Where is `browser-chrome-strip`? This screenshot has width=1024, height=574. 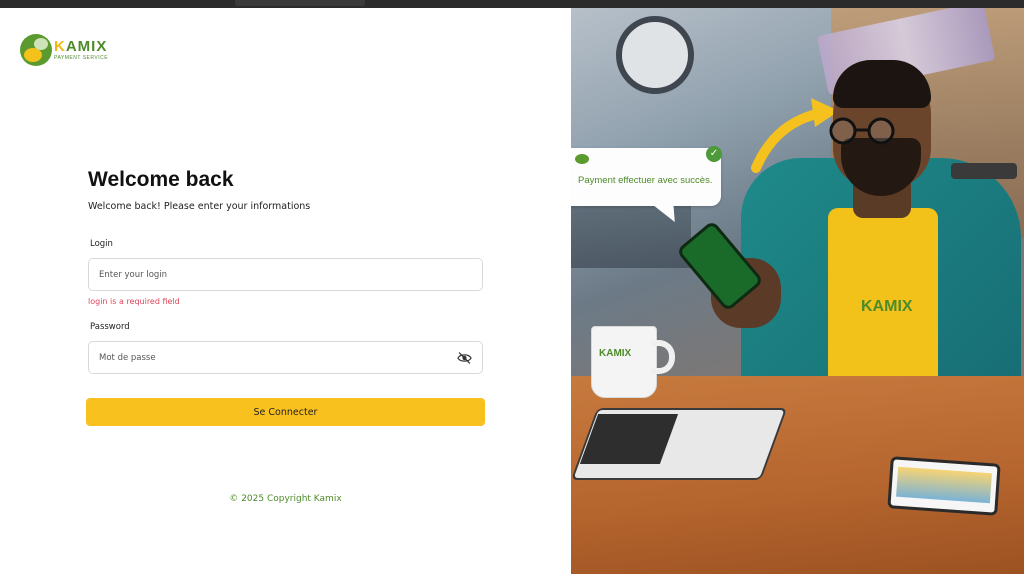
browser-chrome-strip is located at coordinates (512, 4).